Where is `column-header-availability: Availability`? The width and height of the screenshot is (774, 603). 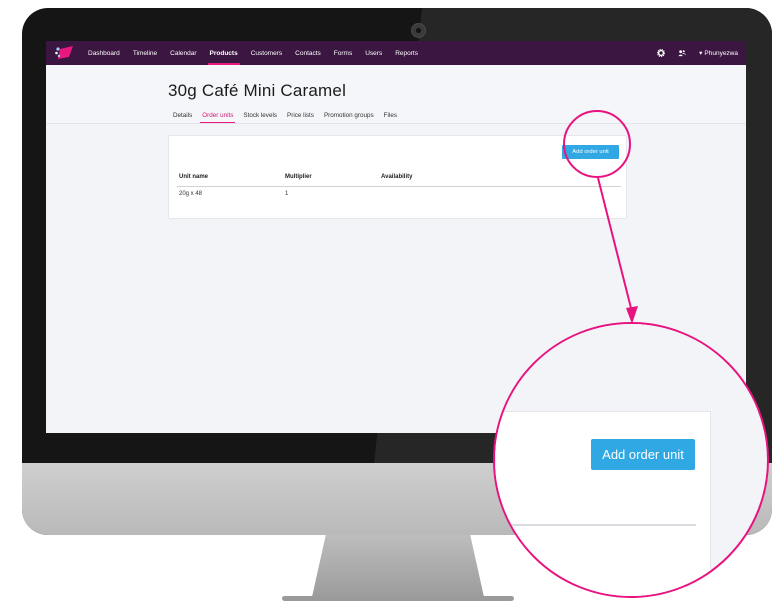 column-header-availability: Availability is located at coordinates (396, 177).